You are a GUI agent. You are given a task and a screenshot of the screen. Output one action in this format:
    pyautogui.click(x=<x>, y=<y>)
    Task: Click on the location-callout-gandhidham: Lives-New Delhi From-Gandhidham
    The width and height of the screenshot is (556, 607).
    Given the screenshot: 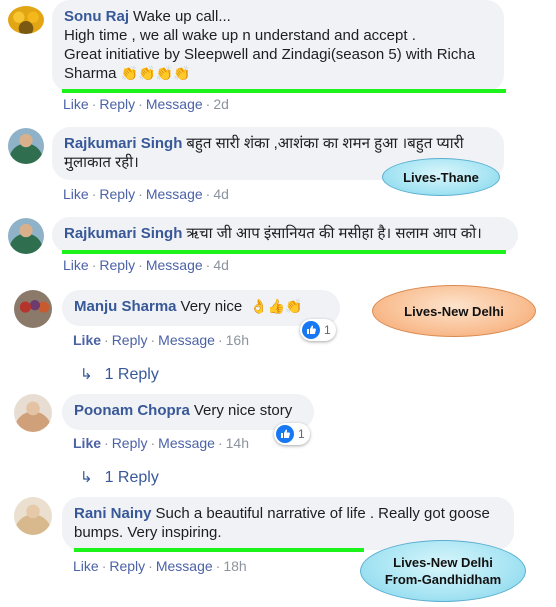 What is the action you would take?
    pyautogui.click(x=443, y=571)
    